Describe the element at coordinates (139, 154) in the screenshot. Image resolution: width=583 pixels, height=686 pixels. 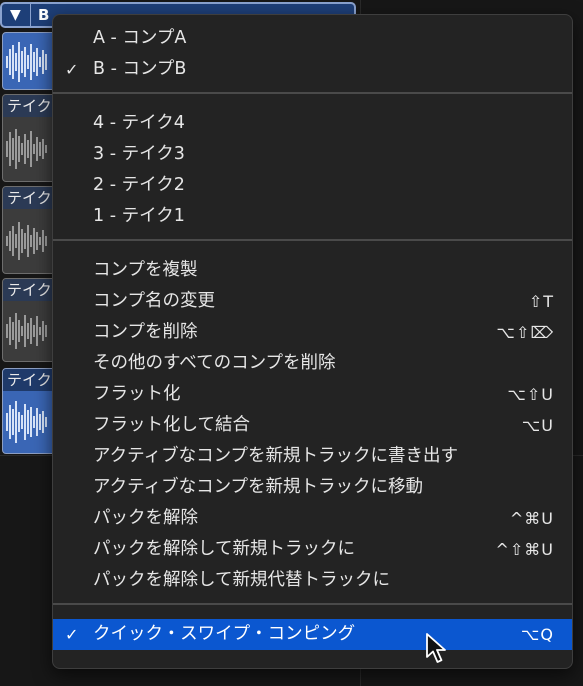
I see `menu-item-label: 3 - テイク3` at that location.